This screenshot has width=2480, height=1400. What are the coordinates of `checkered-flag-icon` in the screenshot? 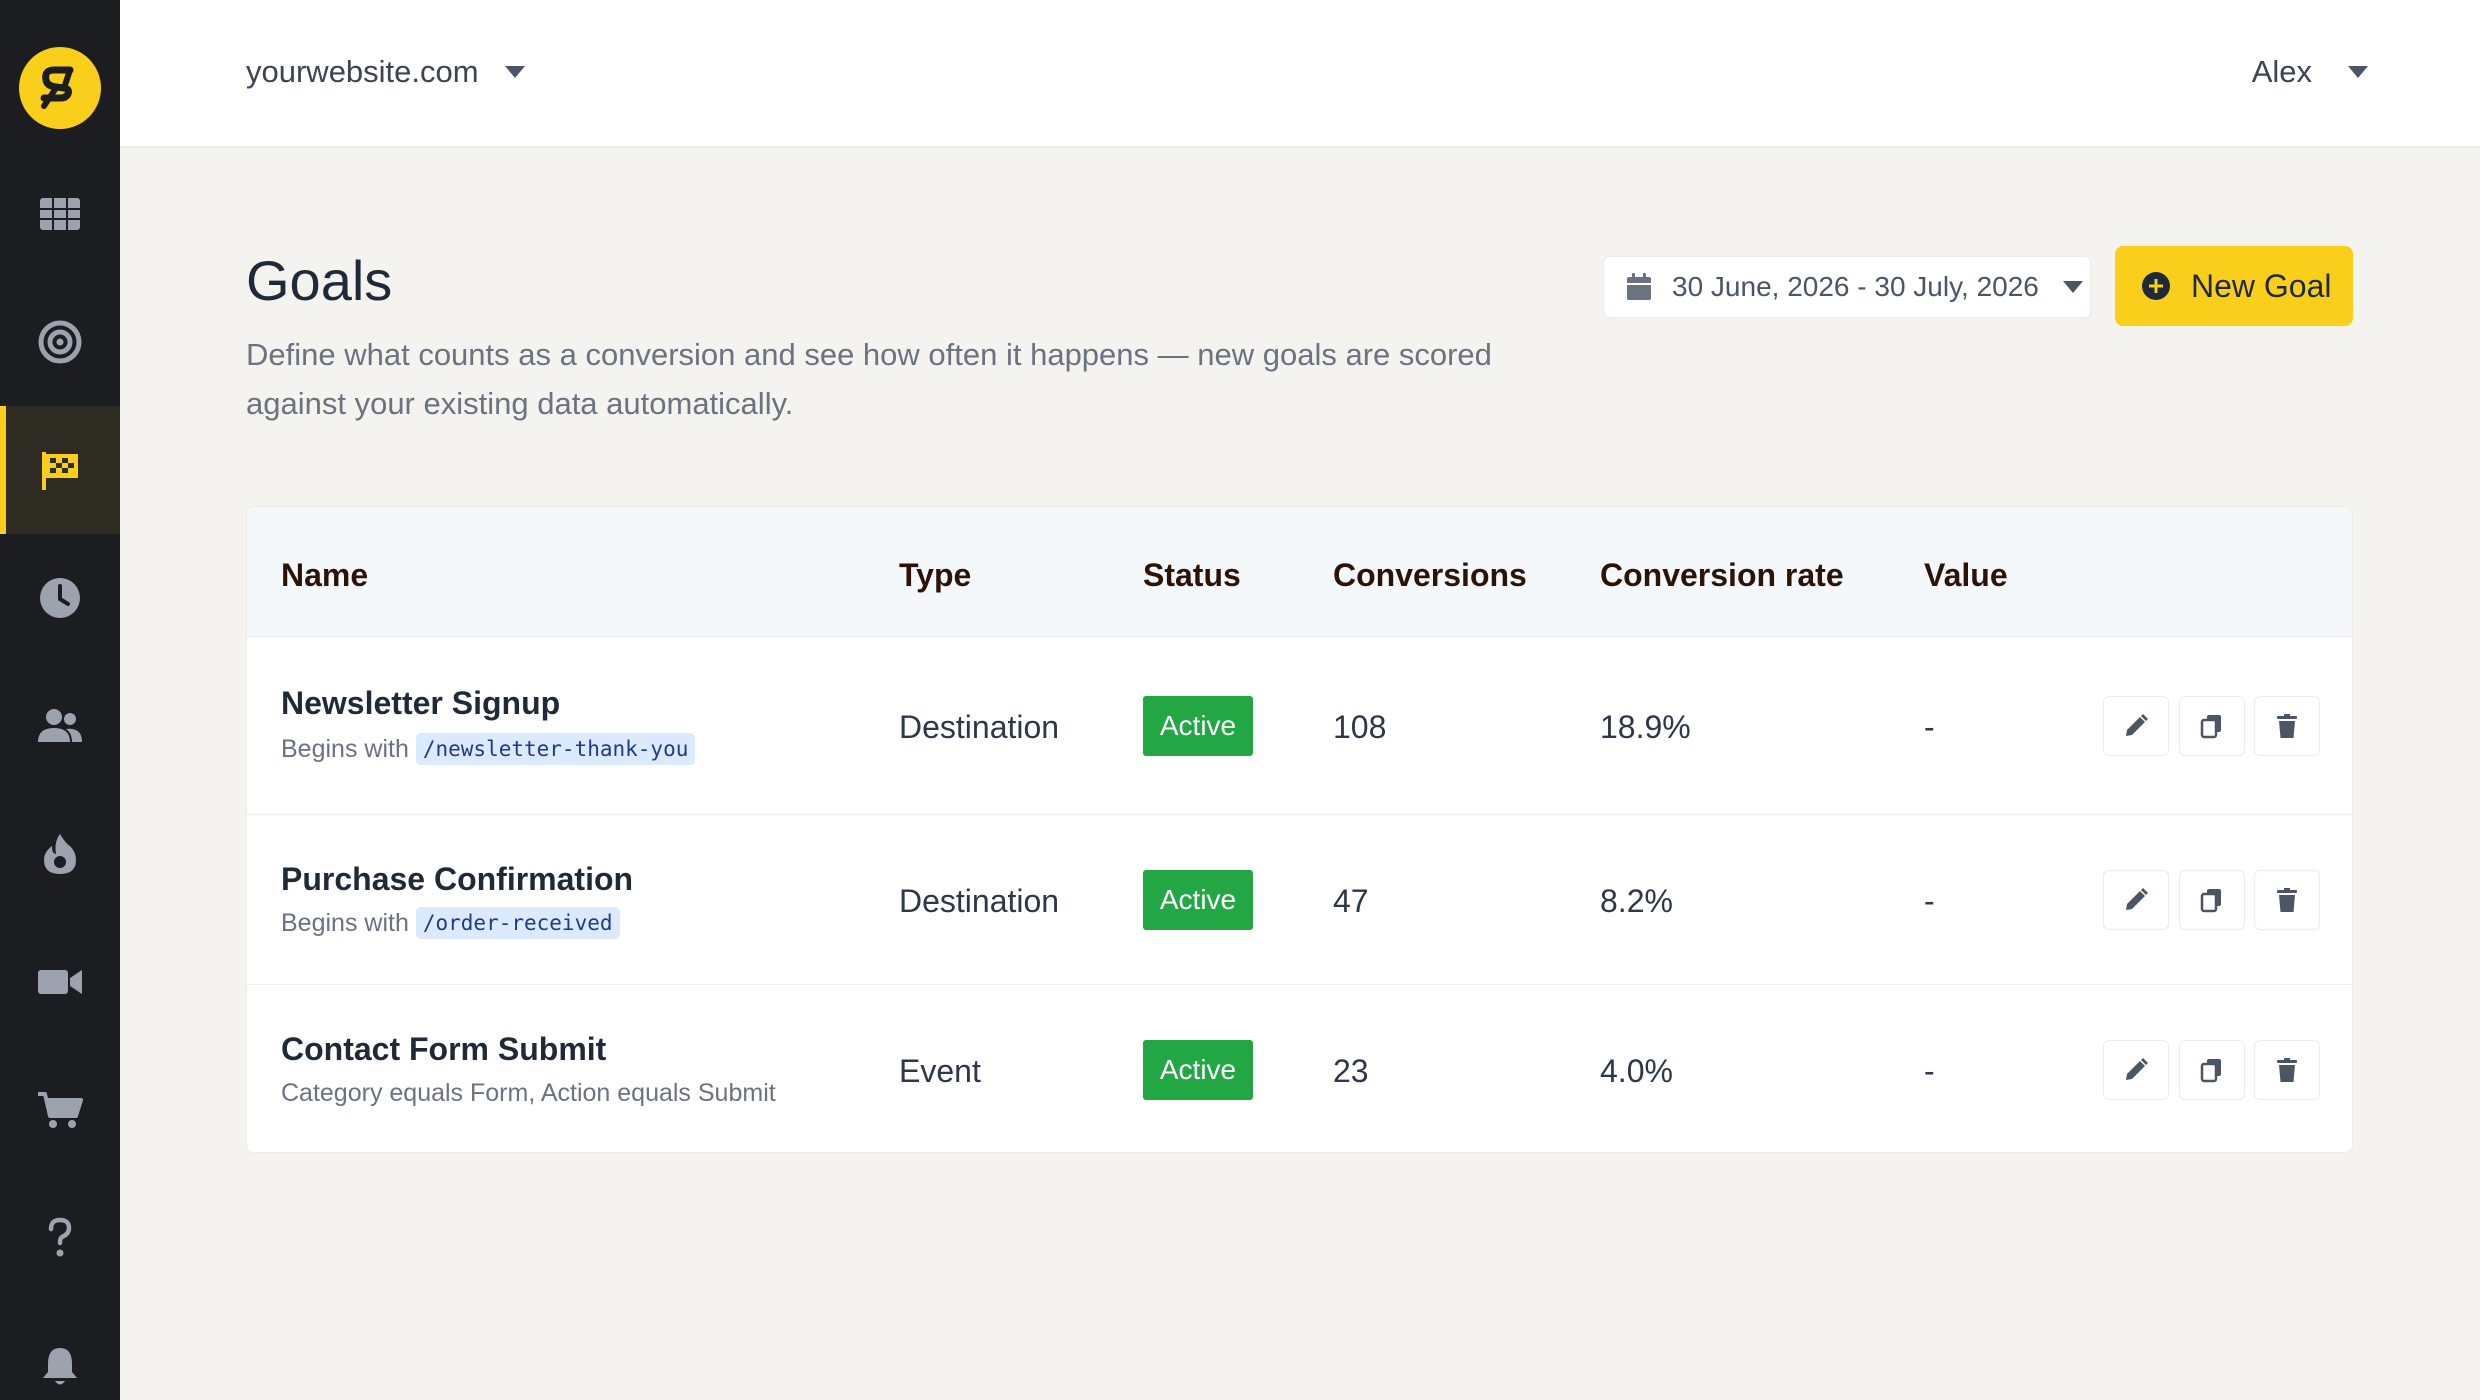 It's located at (60, 471).